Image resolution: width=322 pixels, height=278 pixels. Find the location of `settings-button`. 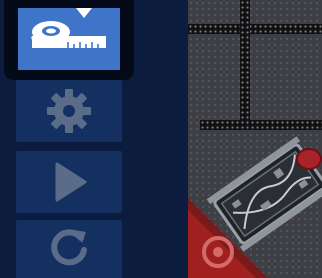

settings-button is located at coordinates (69, 111).